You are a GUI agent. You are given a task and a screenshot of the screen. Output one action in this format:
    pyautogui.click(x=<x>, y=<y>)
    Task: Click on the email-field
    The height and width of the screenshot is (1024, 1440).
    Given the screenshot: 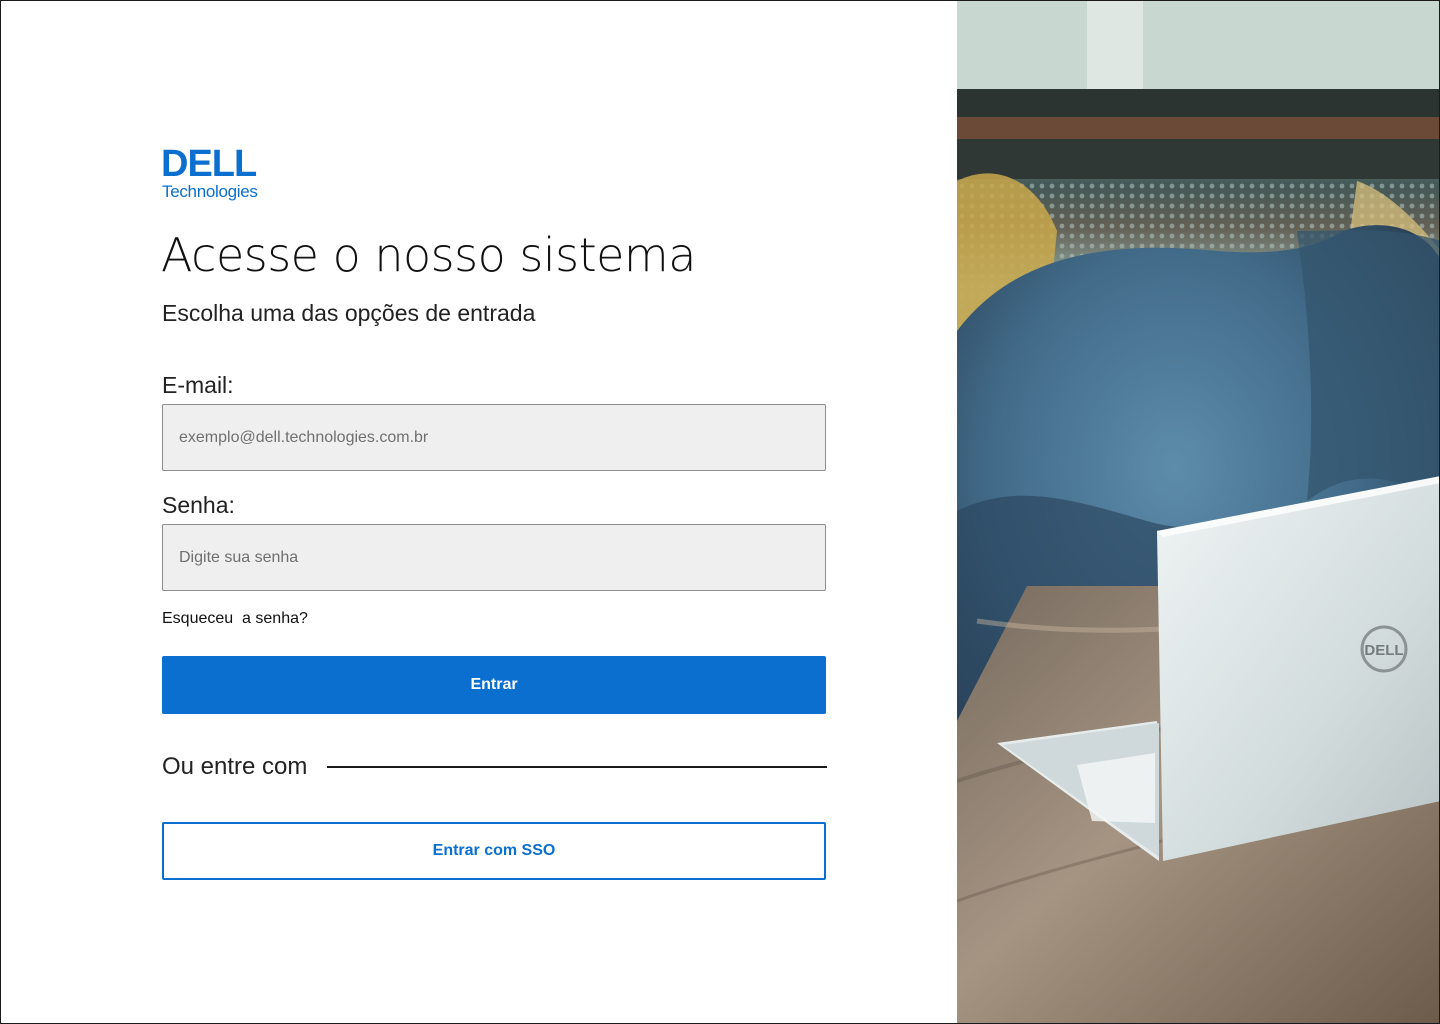 What is the action you would take?
    pyautogui.click(x=494, y=437)
    